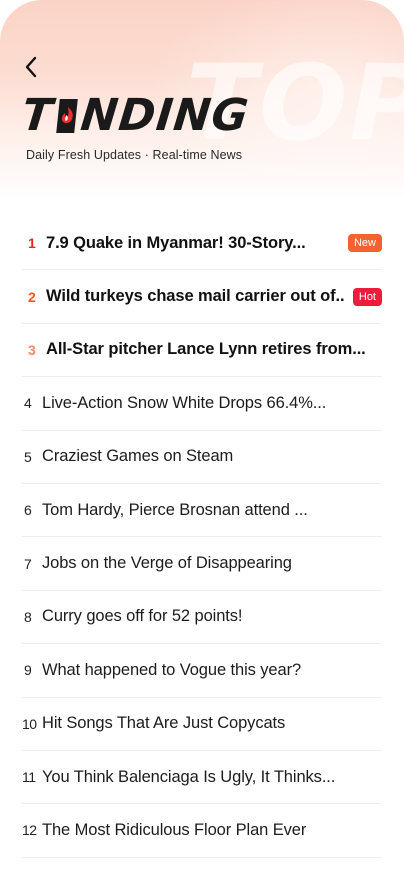 The image size is (404, 874). I want to click on rank-number: 8, so click(28, 616).